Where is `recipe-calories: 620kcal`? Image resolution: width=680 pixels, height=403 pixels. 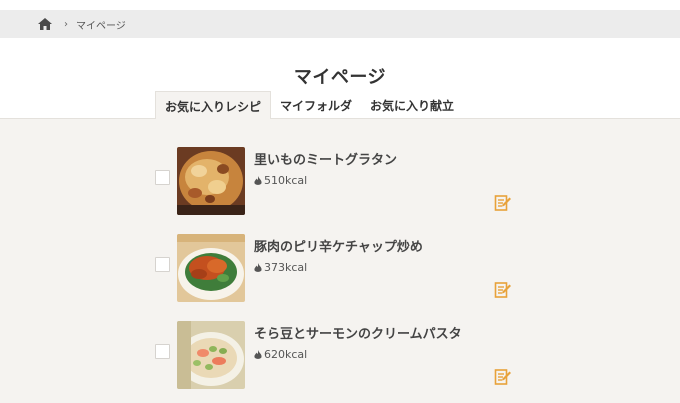 recipe-calories: 620kcal is located at coordinates (280, 354).